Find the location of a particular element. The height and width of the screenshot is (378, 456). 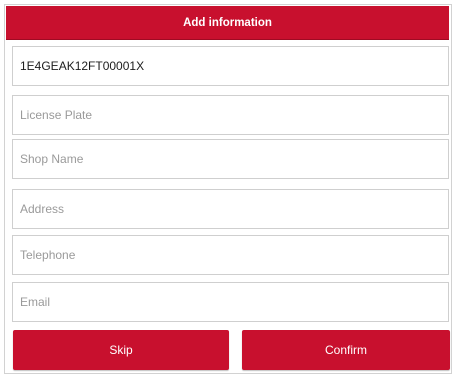

dialog-title: Add information is located at coordinates (227, 22).